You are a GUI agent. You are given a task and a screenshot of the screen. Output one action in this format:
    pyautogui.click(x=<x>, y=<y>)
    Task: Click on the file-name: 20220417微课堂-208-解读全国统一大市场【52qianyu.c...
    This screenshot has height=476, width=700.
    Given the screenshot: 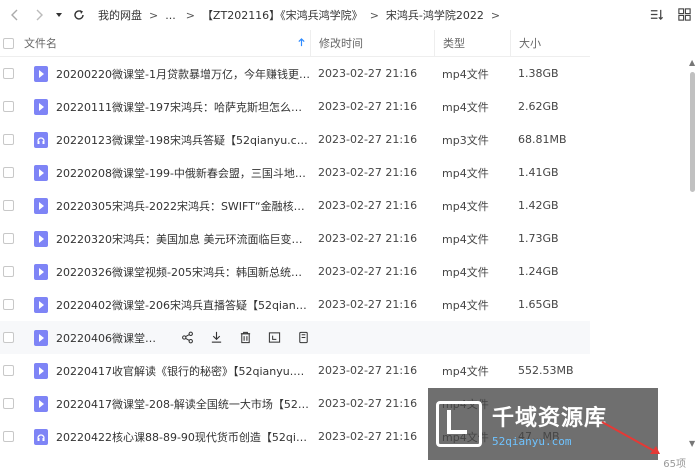 What is the action you would take?
    pyautogui.click(x=183, y=404)
    